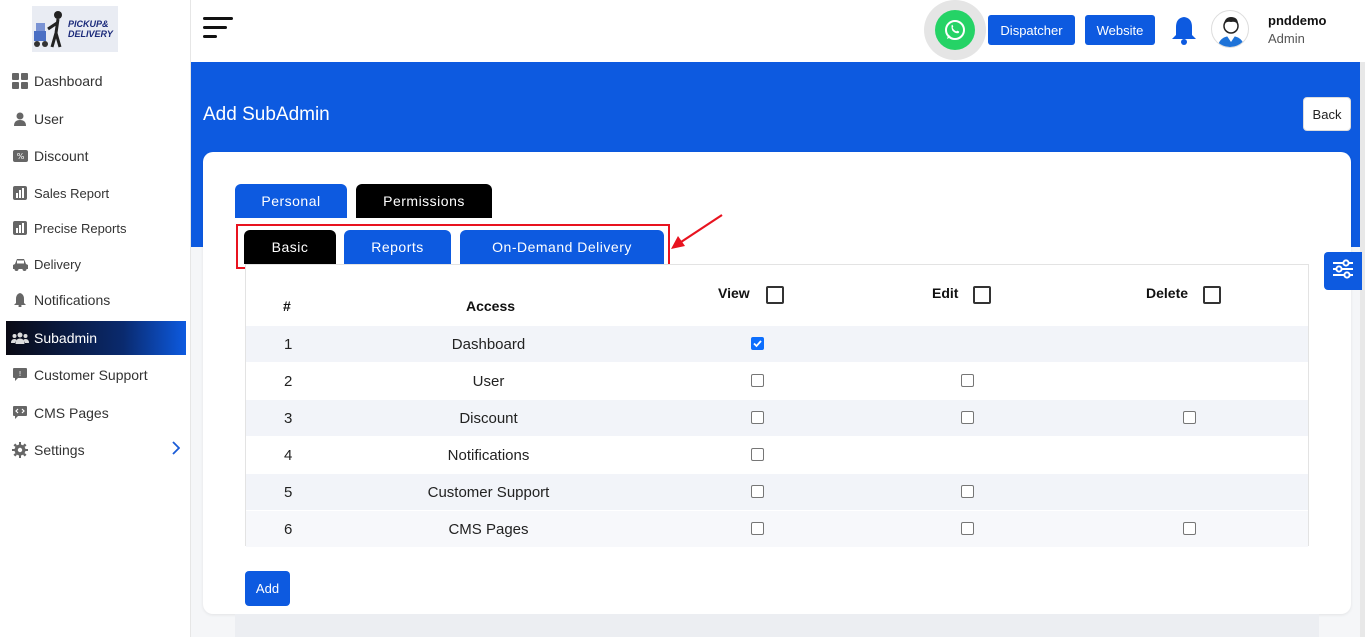 The height and width of the screenshot is (637, 1365). What do you see at coordinates (20, 450) in the screenshot?
I see `gear-icon` at bounding box center [20, 450].